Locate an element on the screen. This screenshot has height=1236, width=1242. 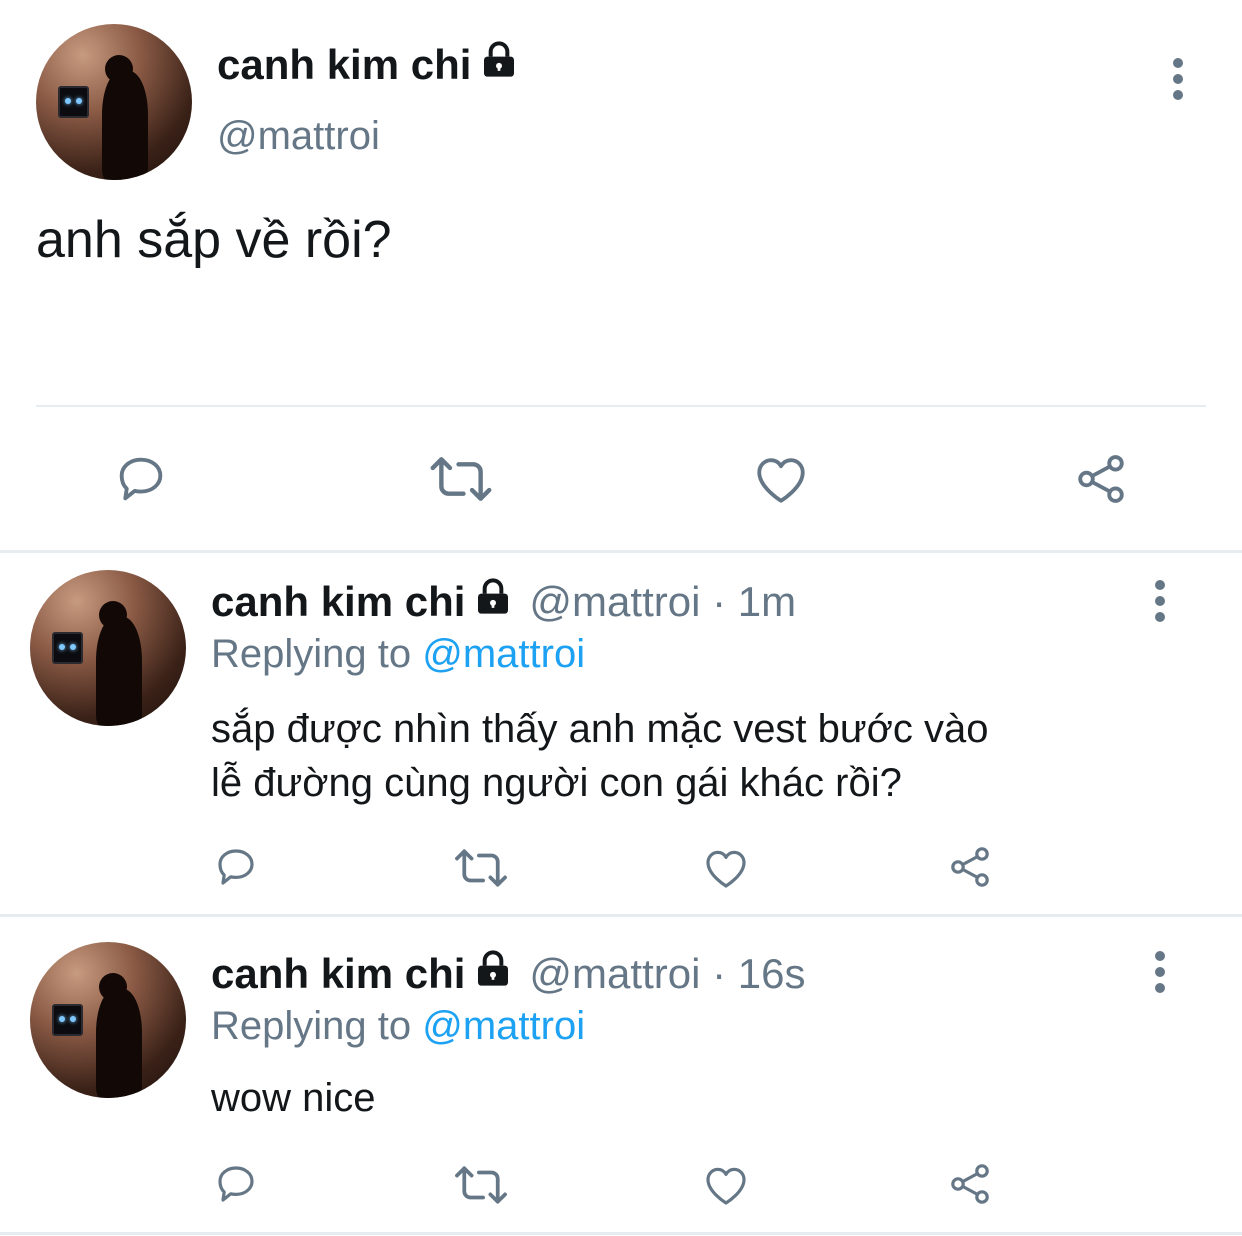
tweet-text-line: lễ đường cùng người con gái khác rồi? is located at coordinates (556, 783).